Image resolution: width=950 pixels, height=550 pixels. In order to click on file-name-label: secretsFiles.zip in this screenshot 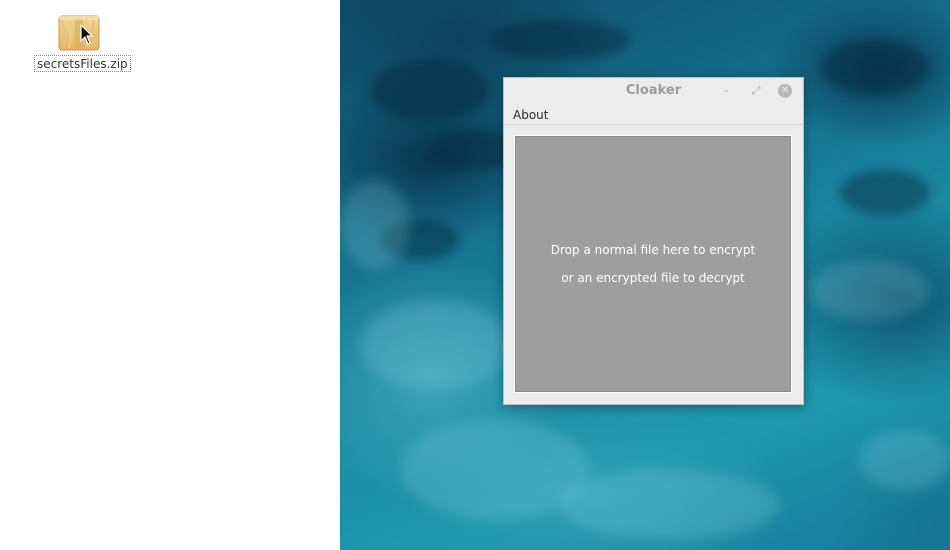, I will do `click(82, 63)`.